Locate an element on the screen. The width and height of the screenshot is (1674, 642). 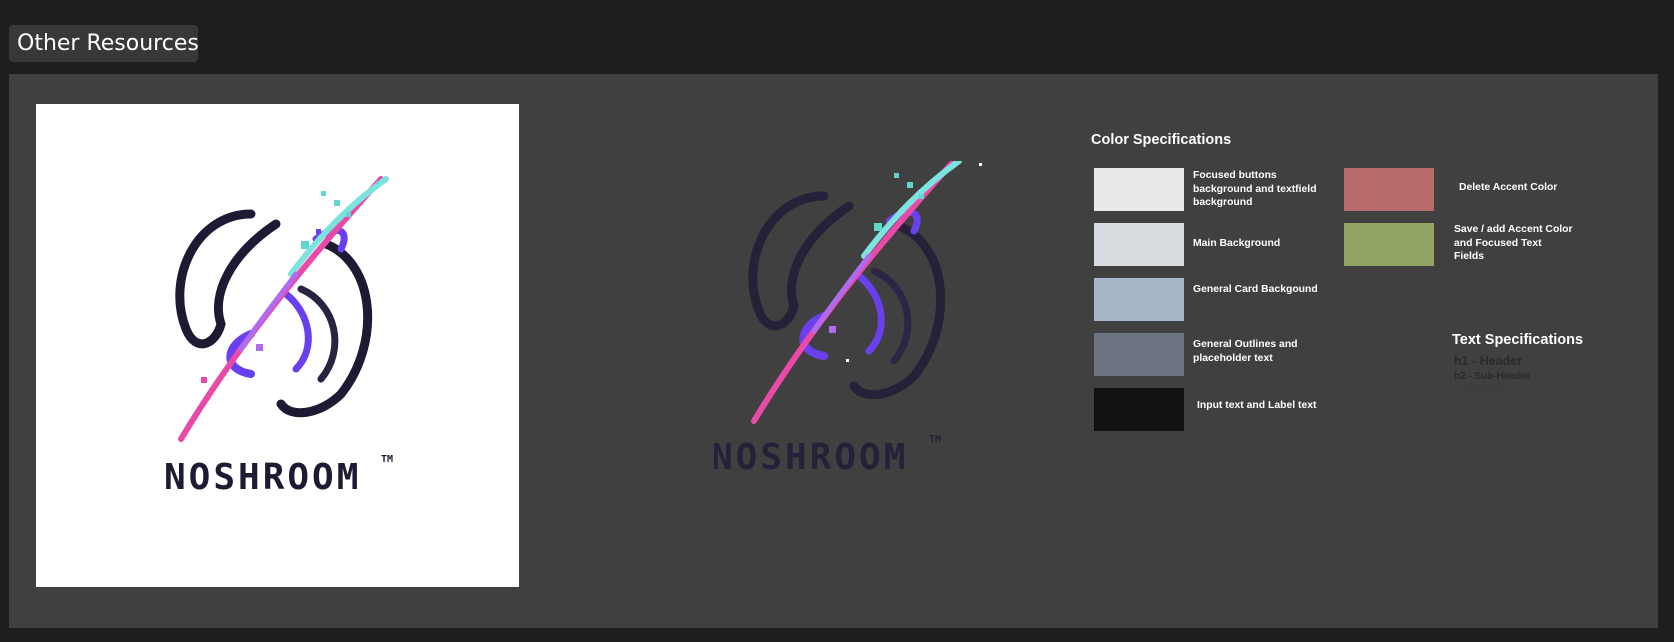
swatch-focused-bg is located at coordinates (1139, 189).